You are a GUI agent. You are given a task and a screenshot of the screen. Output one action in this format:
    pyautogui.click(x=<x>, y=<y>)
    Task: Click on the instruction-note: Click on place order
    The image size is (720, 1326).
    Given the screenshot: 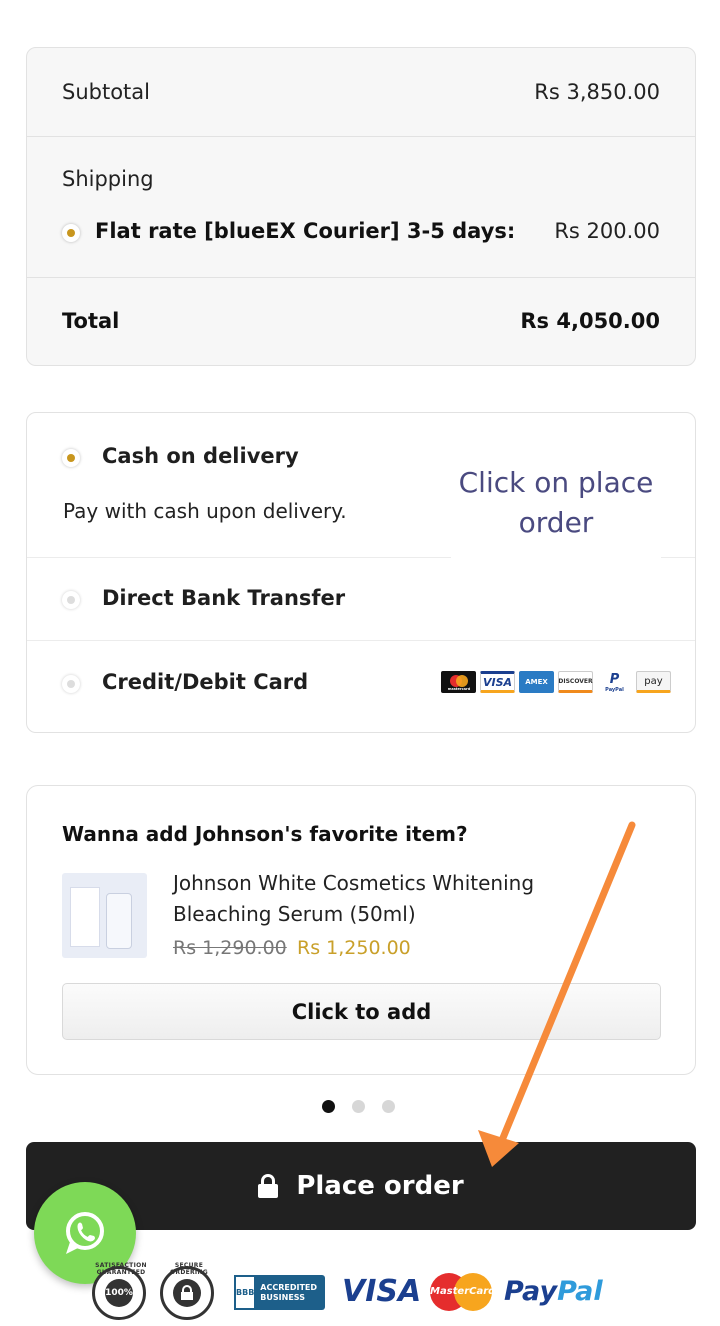 What is the action you would take?
    pyautogui.click(x=556, y=510)
    